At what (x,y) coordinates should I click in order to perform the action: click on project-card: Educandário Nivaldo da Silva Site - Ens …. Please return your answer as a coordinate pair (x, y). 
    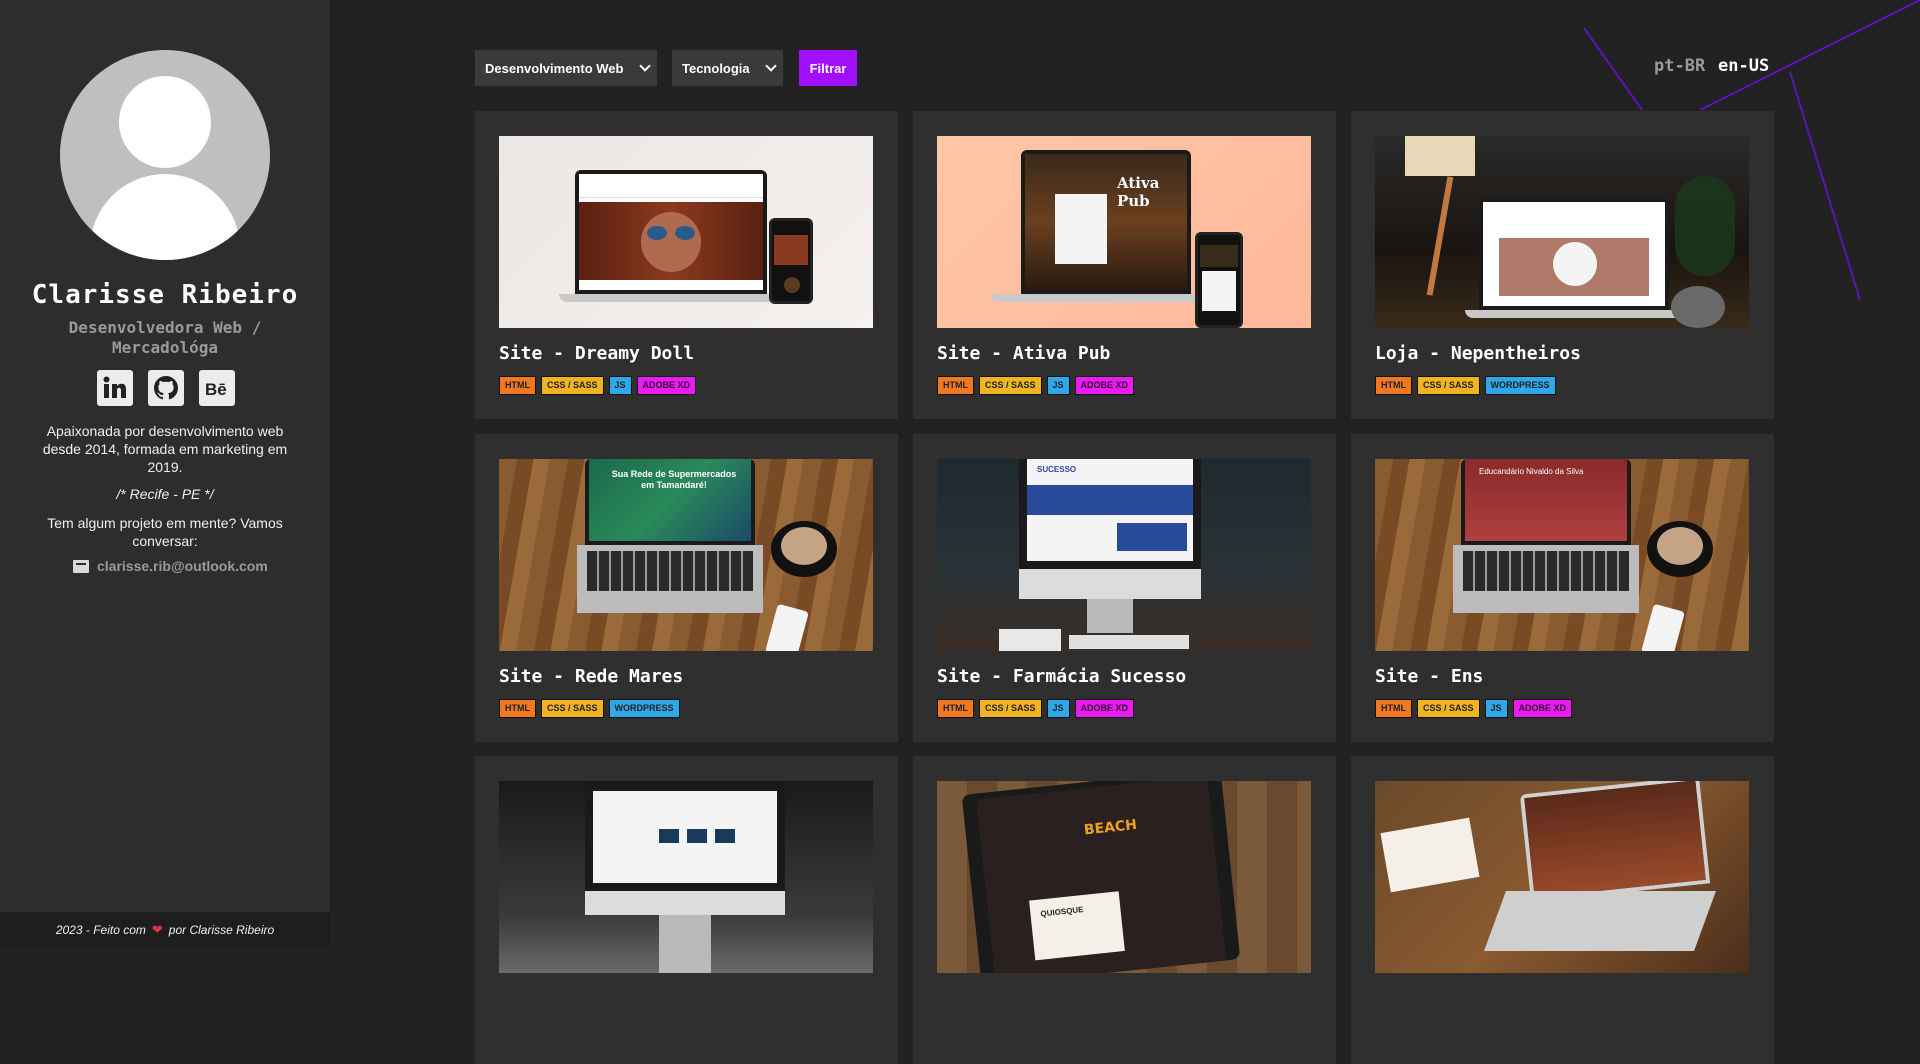
    Looking at the image, I should click on (1562, 588).